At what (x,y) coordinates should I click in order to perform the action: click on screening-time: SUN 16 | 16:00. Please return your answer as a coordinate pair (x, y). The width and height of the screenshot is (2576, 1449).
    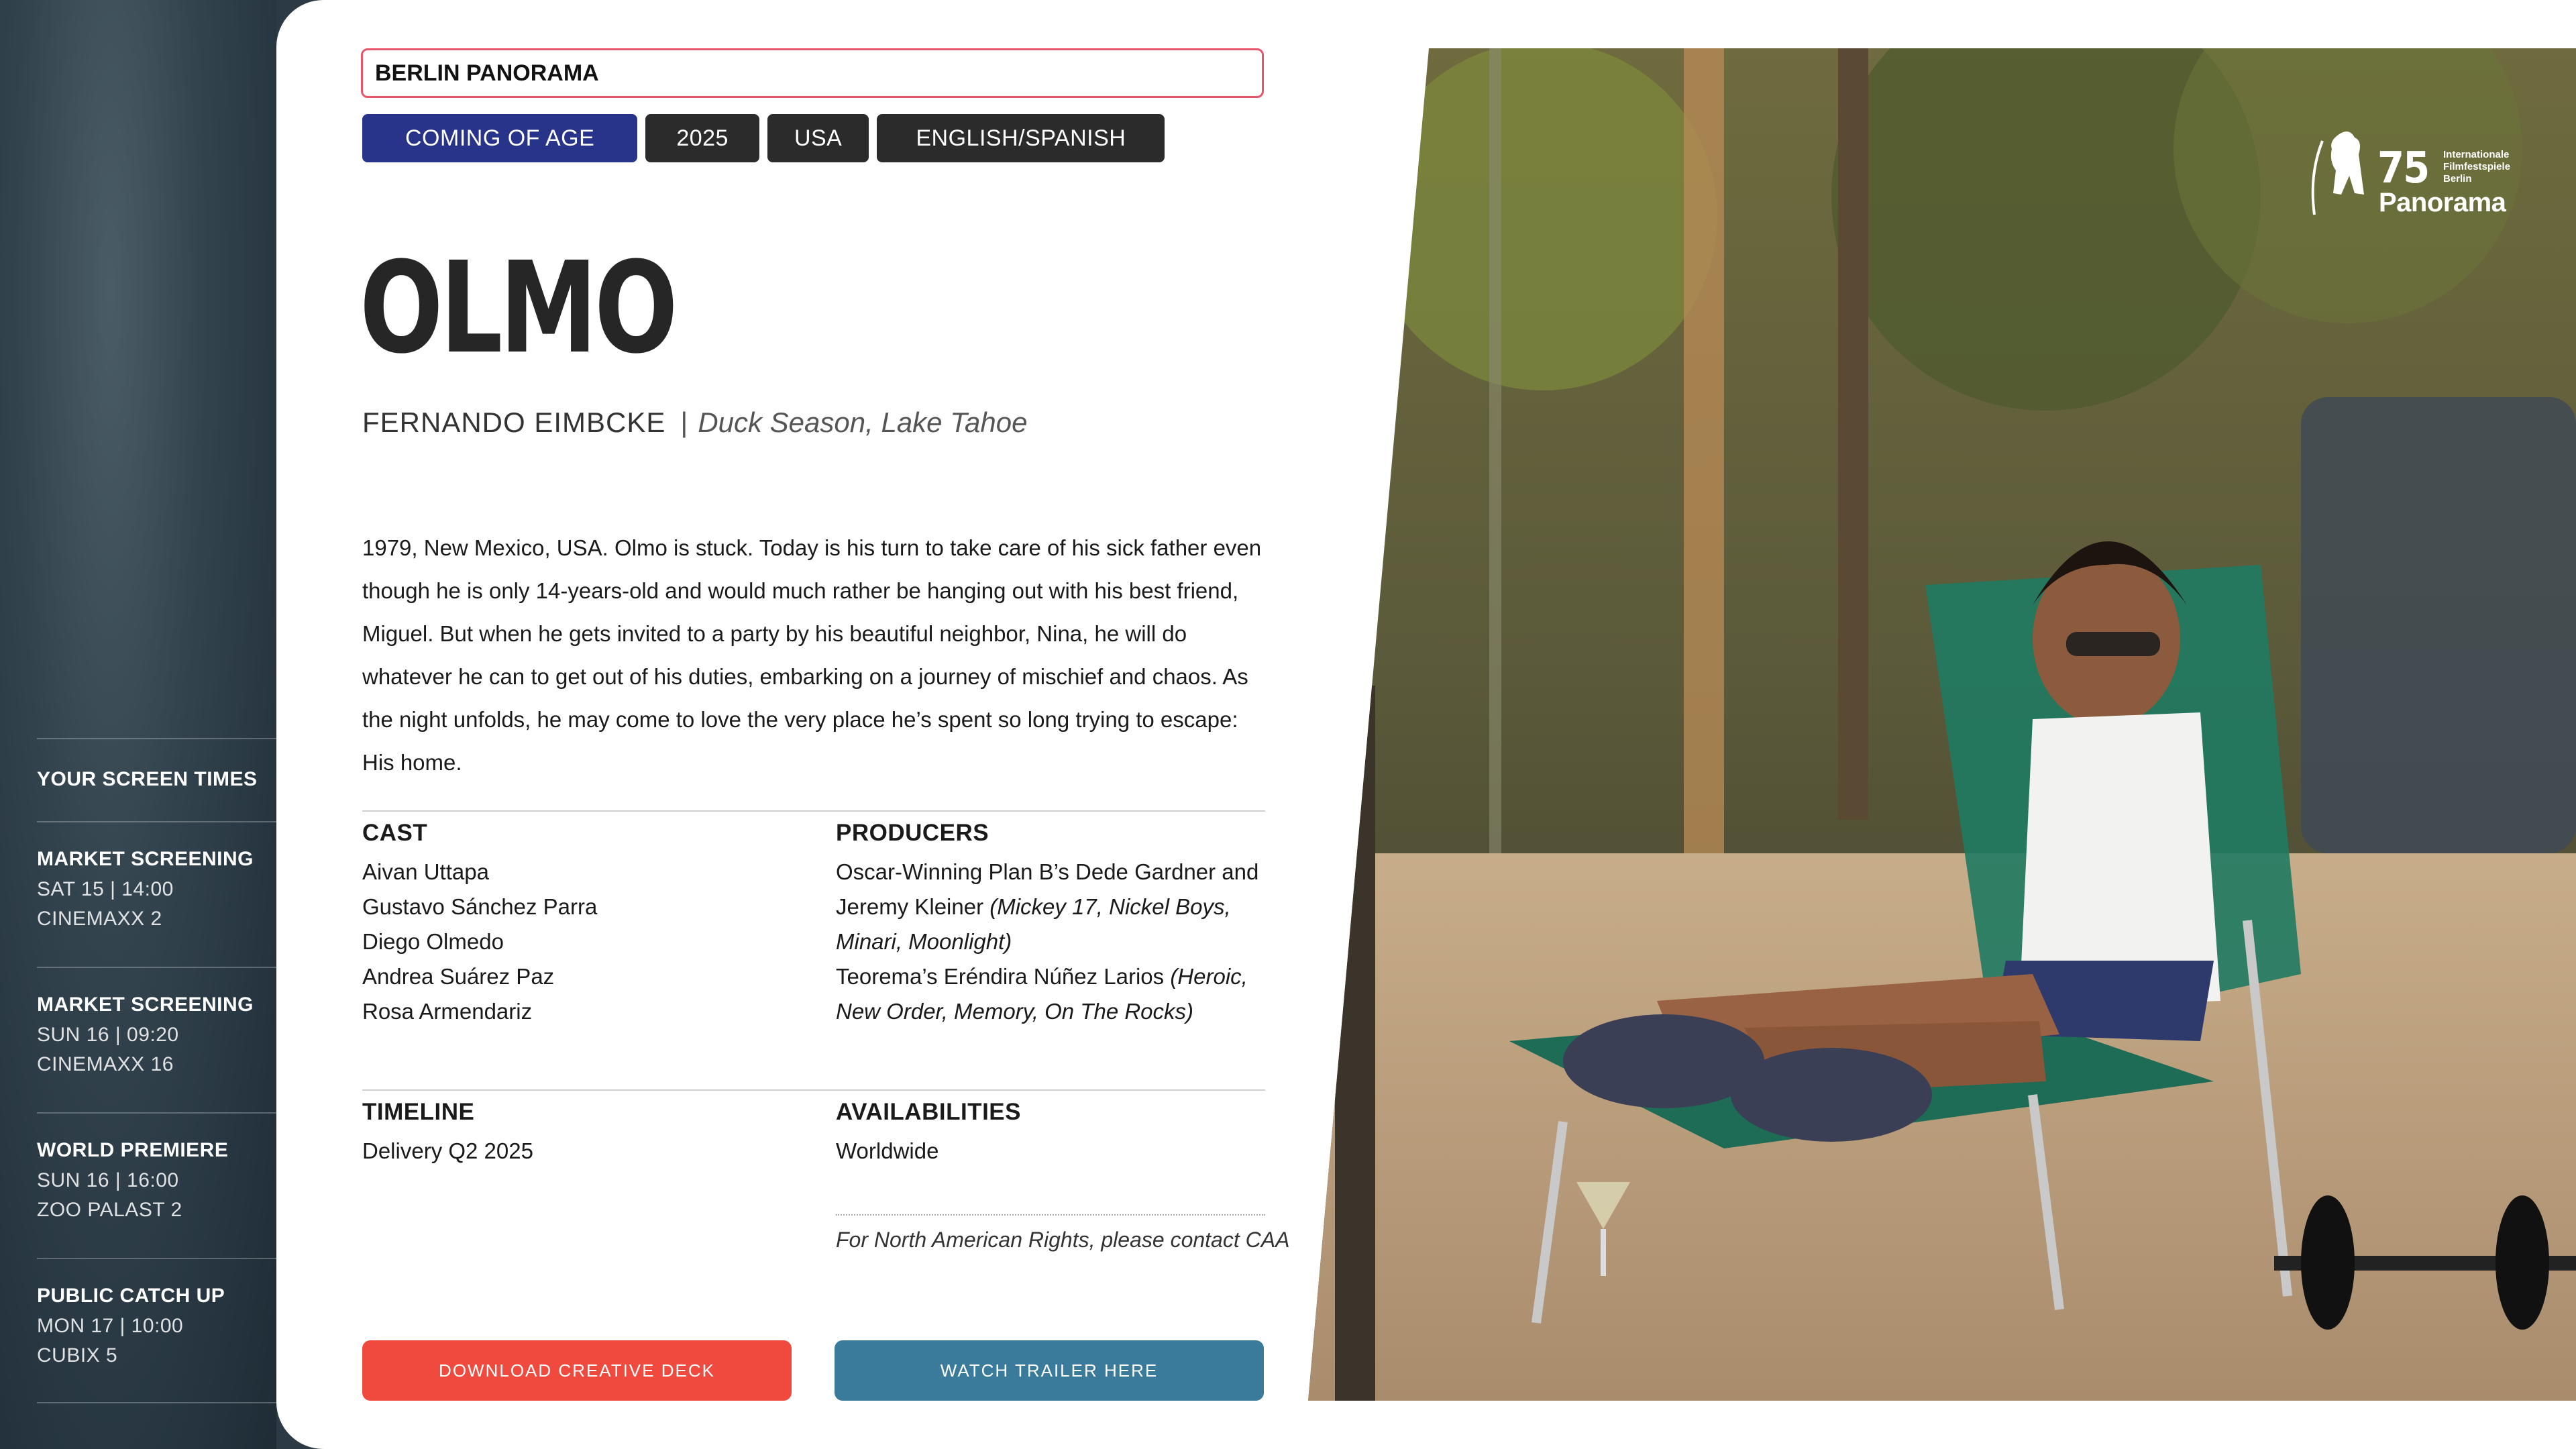
    Looking at the image, I should click on (108, 1180).